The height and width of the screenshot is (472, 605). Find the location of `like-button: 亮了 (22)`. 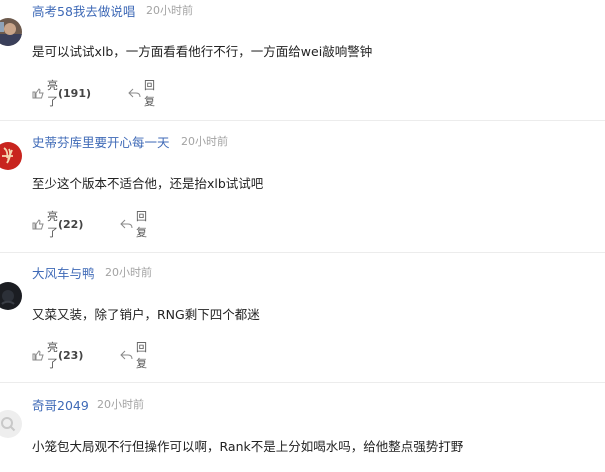

like-button: 亮了 (22) is located at coordinates (58, 224).